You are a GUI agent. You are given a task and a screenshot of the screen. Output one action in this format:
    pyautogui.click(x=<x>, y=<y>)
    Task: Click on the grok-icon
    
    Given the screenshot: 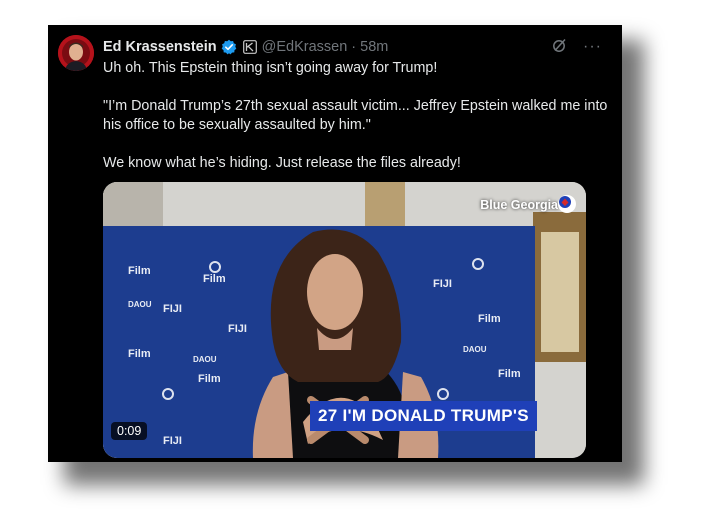 What is the action you would take?
    pyautogui.click(x=559, y=47)
    